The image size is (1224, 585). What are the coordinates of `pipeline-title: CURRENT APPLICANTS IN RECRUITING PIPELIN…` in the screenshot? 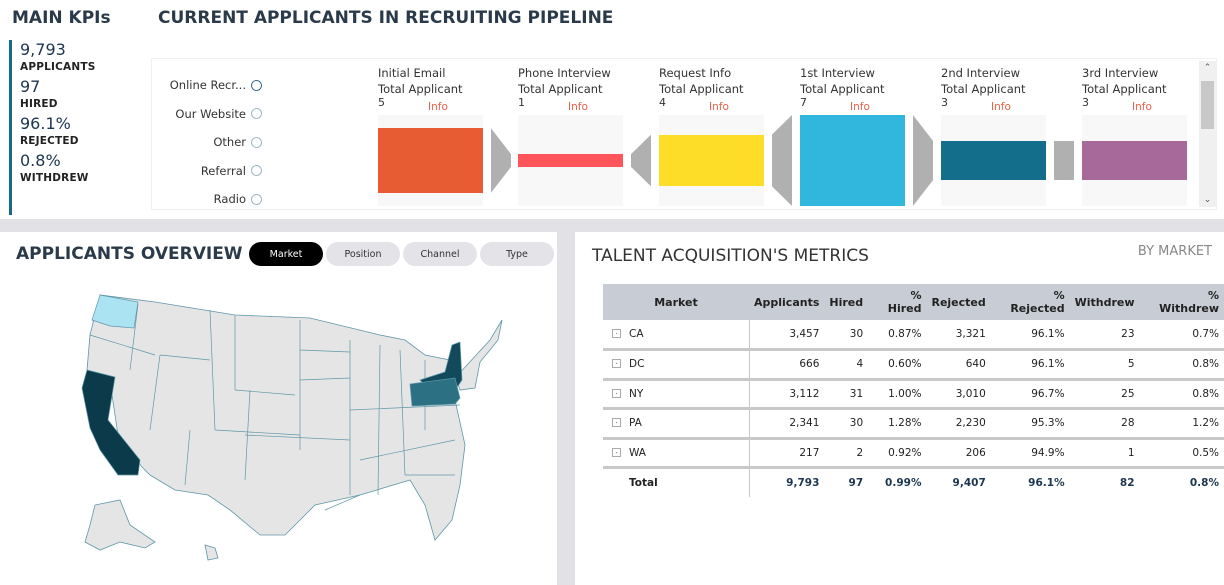 It's located at (386, 18).